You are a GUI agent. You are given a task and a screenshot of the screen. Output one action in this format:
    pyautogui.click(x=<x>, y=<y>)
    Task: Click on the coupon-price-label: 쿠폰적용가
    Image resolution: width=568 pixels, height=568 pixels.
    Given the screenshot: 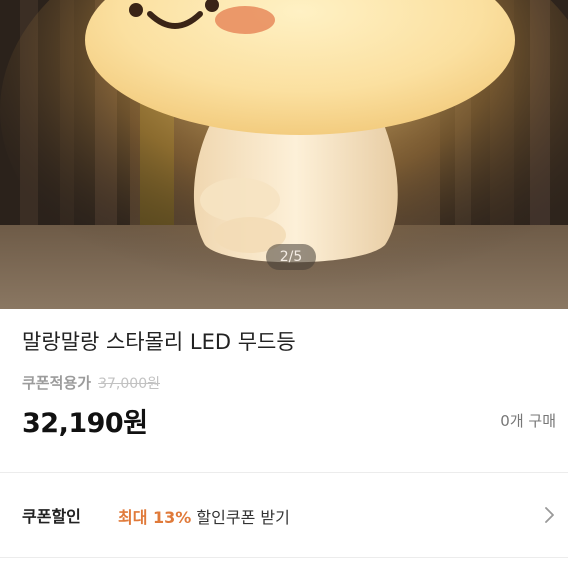 What is the action you would take?
    pyautogui.click(x=57, y=383)
    